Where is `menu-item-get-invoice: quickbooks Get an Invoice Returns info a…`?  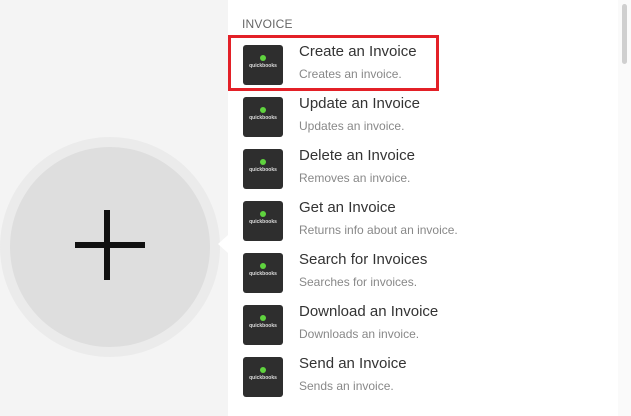 menu-item-get-invoice: quickbooks Get an Invoice Returns info a… is located at coordinates (423, 217).